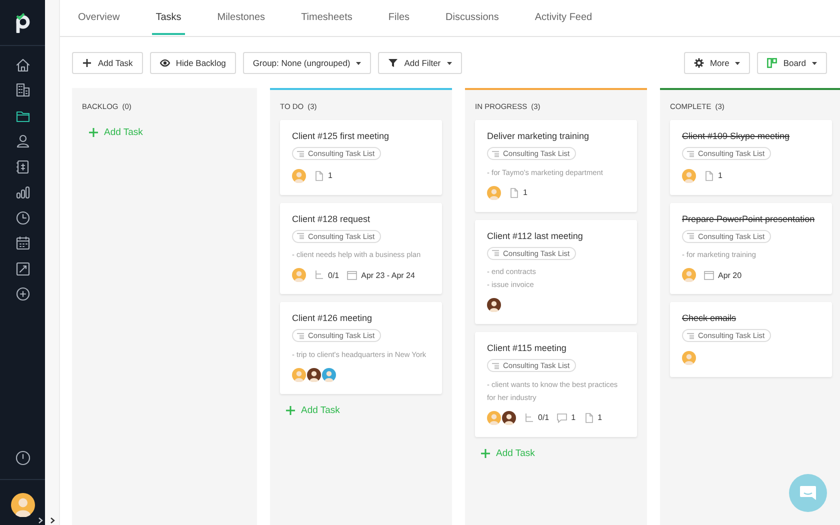 The height and width of the screenshot is (525, 840). I want to click on board-icon, so click(772, 63).